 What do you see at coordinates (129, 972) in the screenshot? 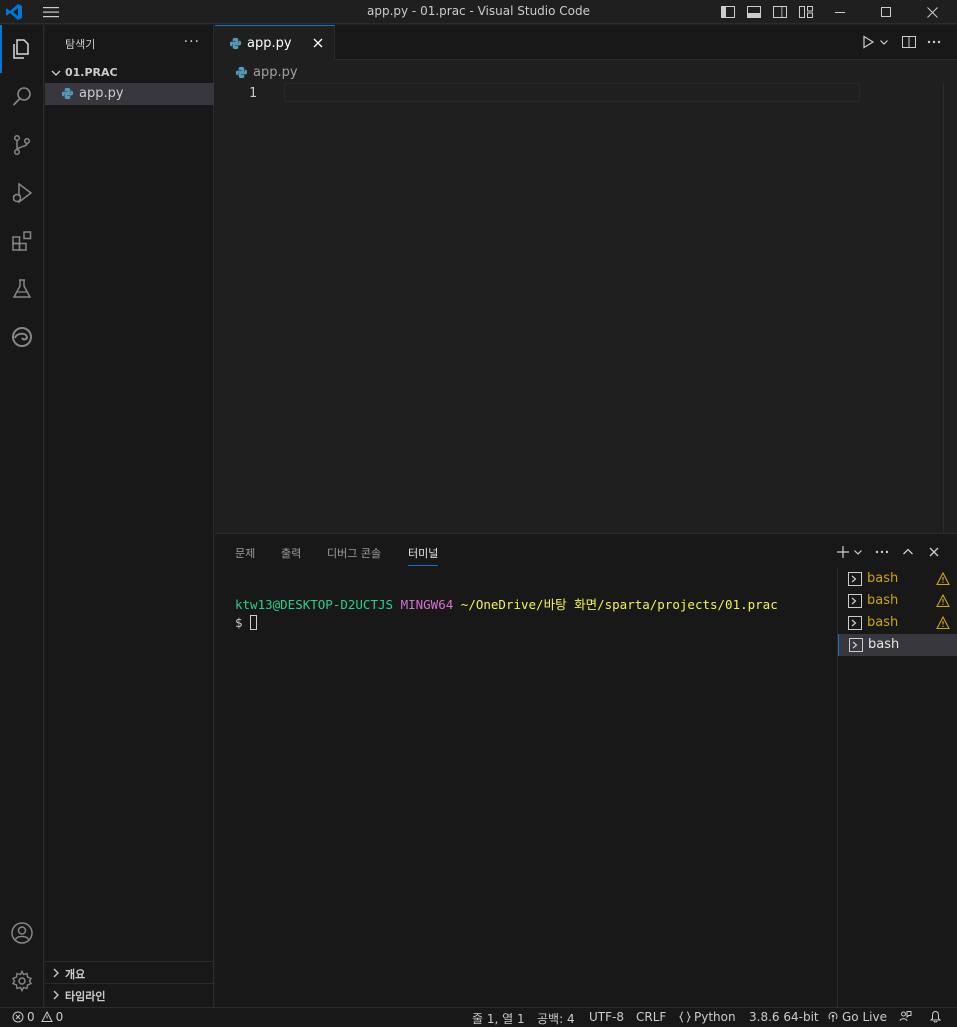
I see `outline-section: 개요` at bounding box center [129, 972].